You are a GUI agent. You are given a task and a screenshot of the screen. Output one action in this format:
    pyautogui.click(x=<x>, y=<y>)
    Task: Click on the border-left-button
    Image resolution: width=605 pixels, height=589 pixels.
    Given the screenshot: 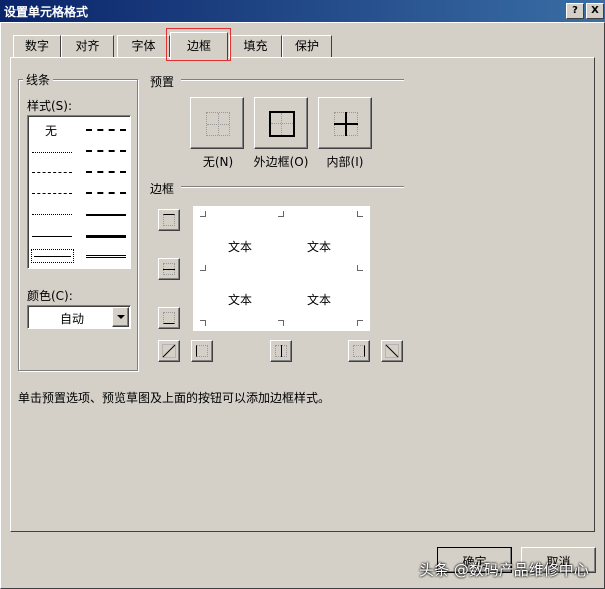 What is the action you would take?
    pyautogui.click(x=202, y=351)
    